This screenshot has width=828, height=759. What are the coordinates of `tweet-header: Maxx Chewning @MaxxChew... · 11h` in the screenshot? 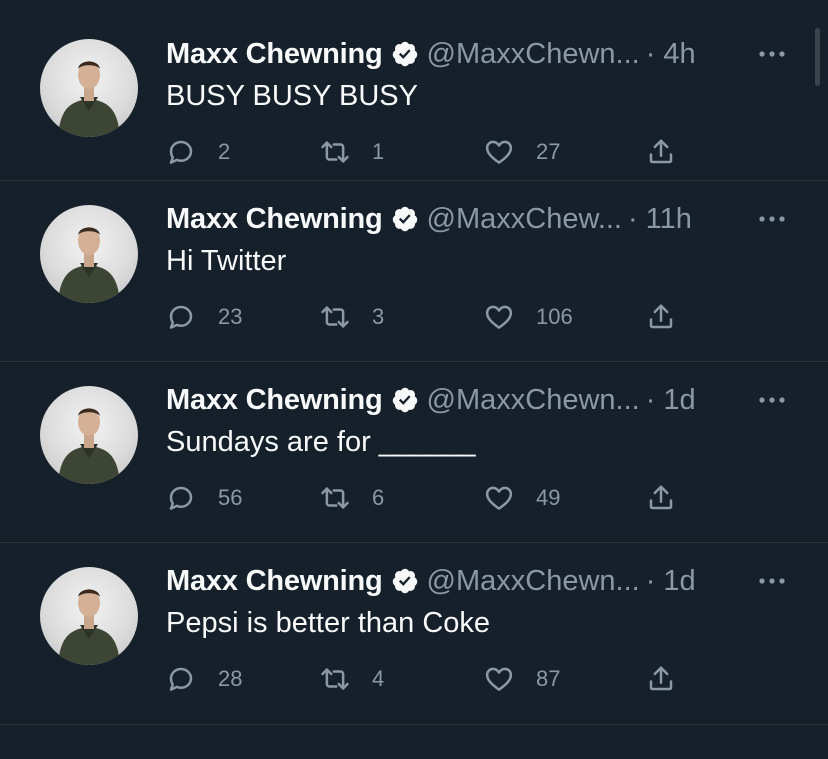 It's located at (467, 219).